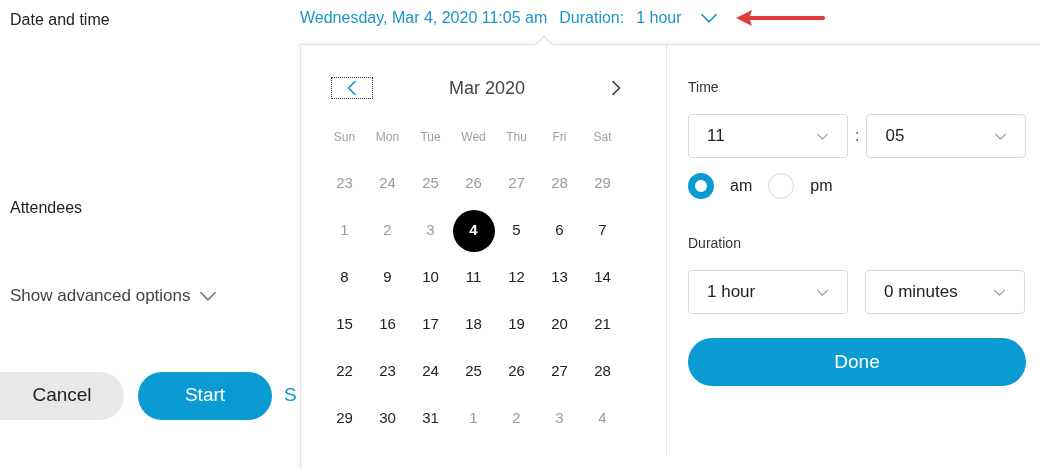  What do you see at coordinates (602, 137) in the screenshot?
I see `weekday-label: Sat` at bounding box center [602, 137].